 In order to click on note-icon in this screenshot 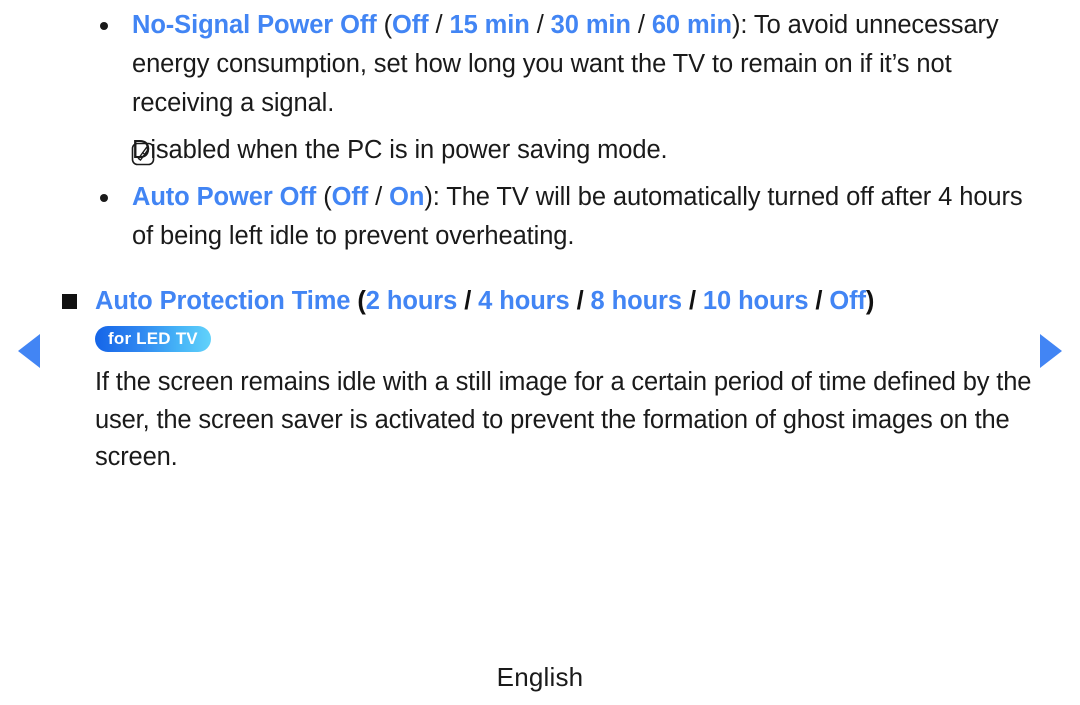, I will do `click(143, 152)`.